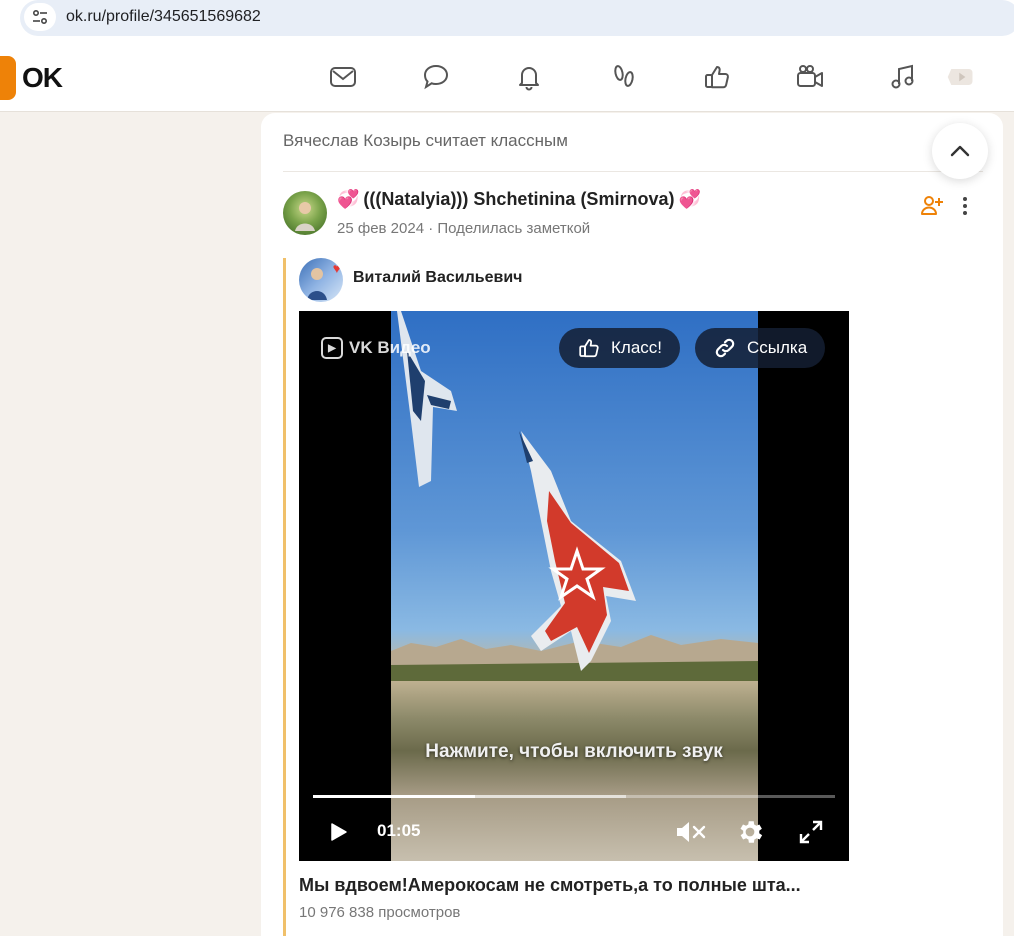  Describe the element at coordinates (529, 77) in the screenshot. I see `bell-icon` at that location.